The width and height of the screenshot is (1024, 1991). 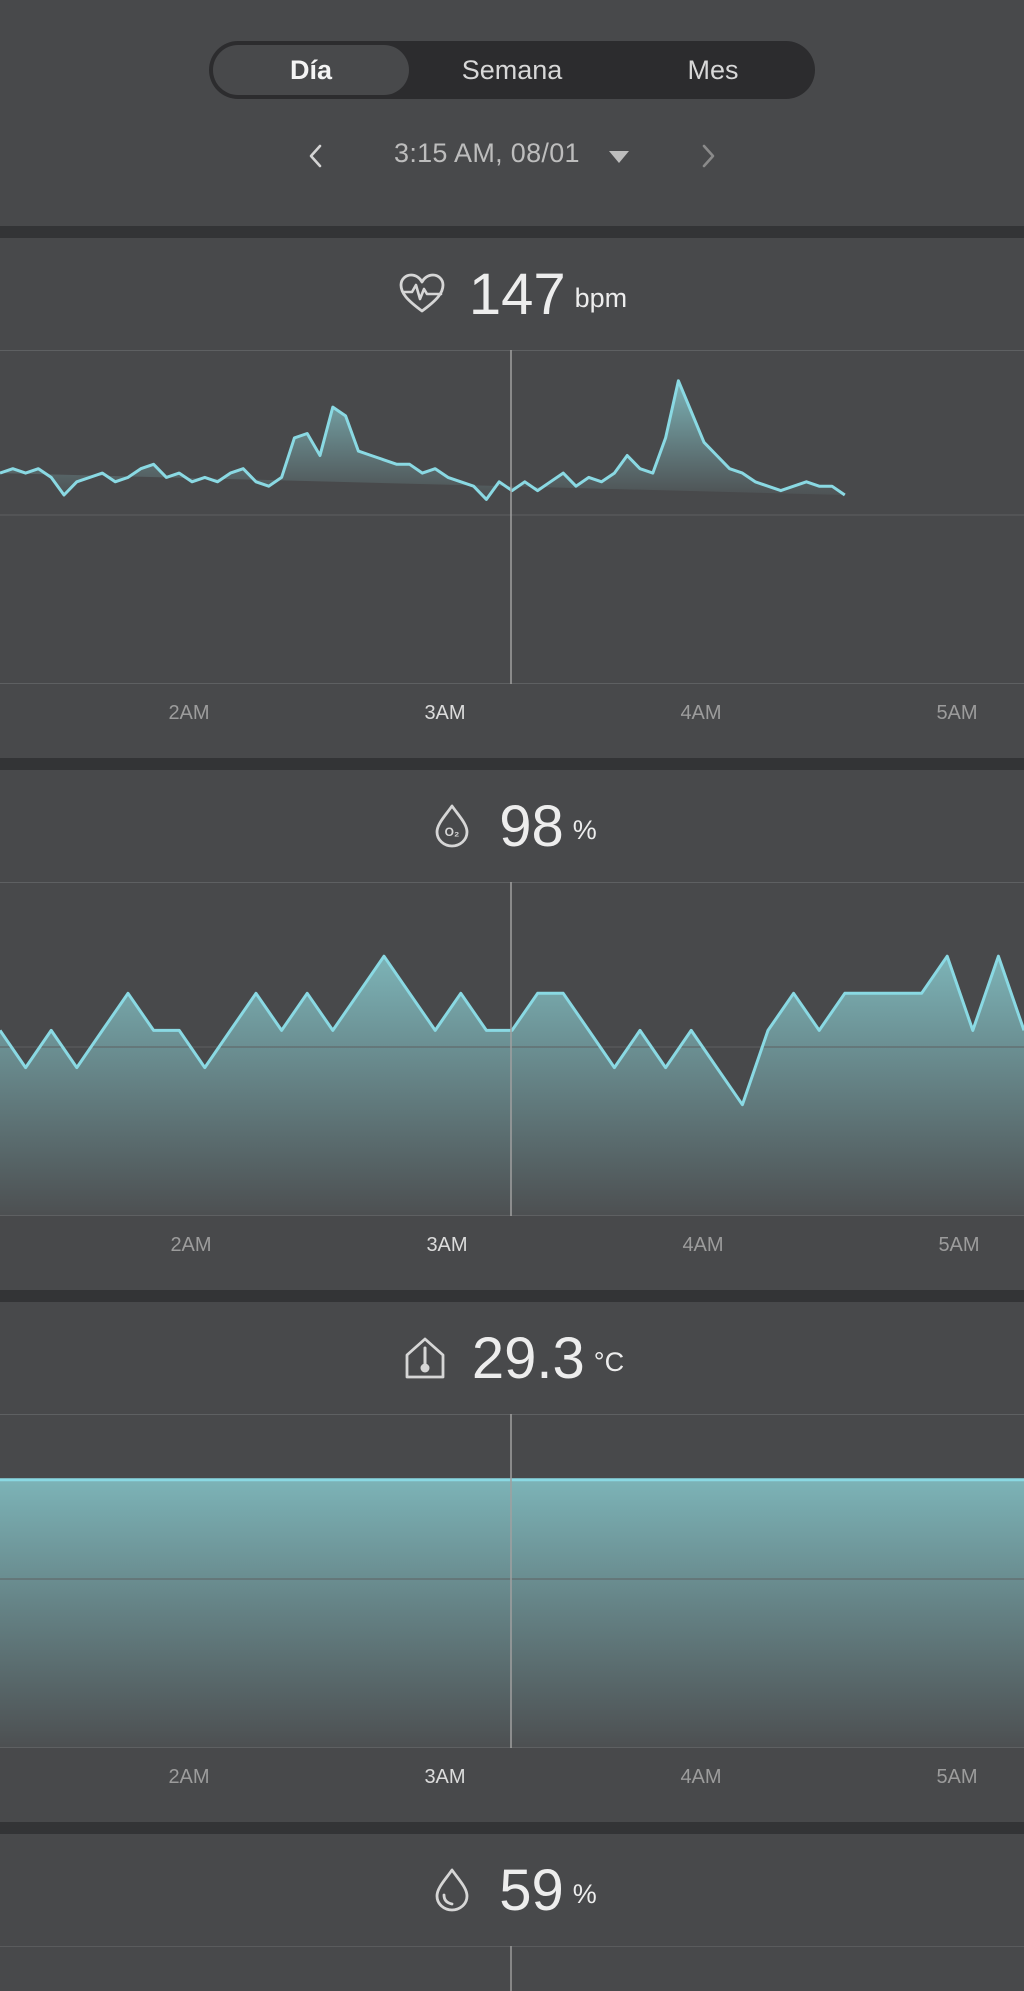 What do you see at coordinates (422, 293) in the screenshot?
I see `heart-rate-icon` at bounding box center [422, 293].